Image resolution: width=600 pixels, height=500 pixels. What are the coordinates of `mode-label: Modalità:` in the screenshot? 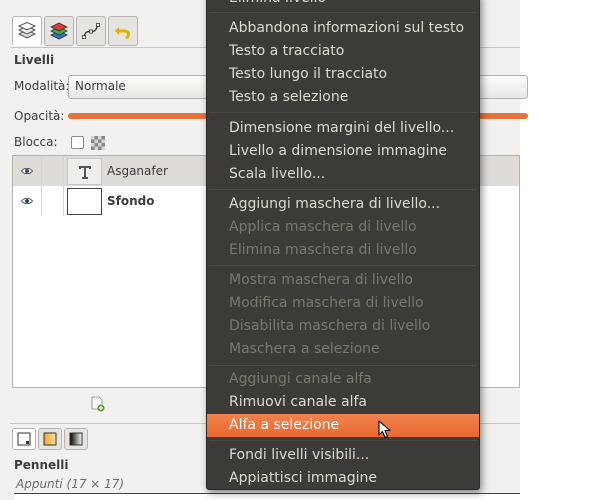 It's located at (42, 86).